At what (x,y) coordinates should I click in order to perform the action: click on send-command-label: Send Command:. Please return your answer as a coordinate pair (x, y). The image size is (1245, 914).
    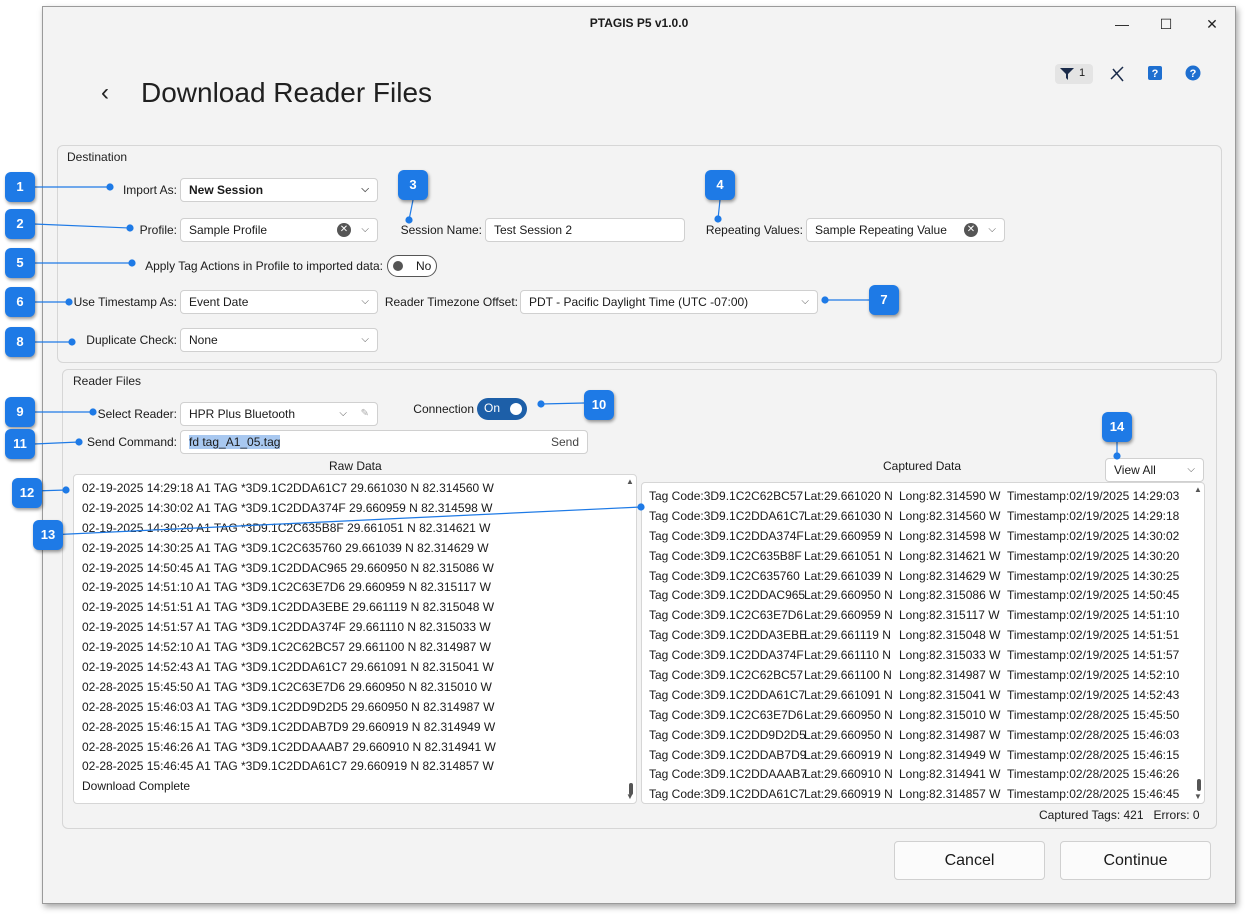
    Looking at the image, I should click on (131, 442).